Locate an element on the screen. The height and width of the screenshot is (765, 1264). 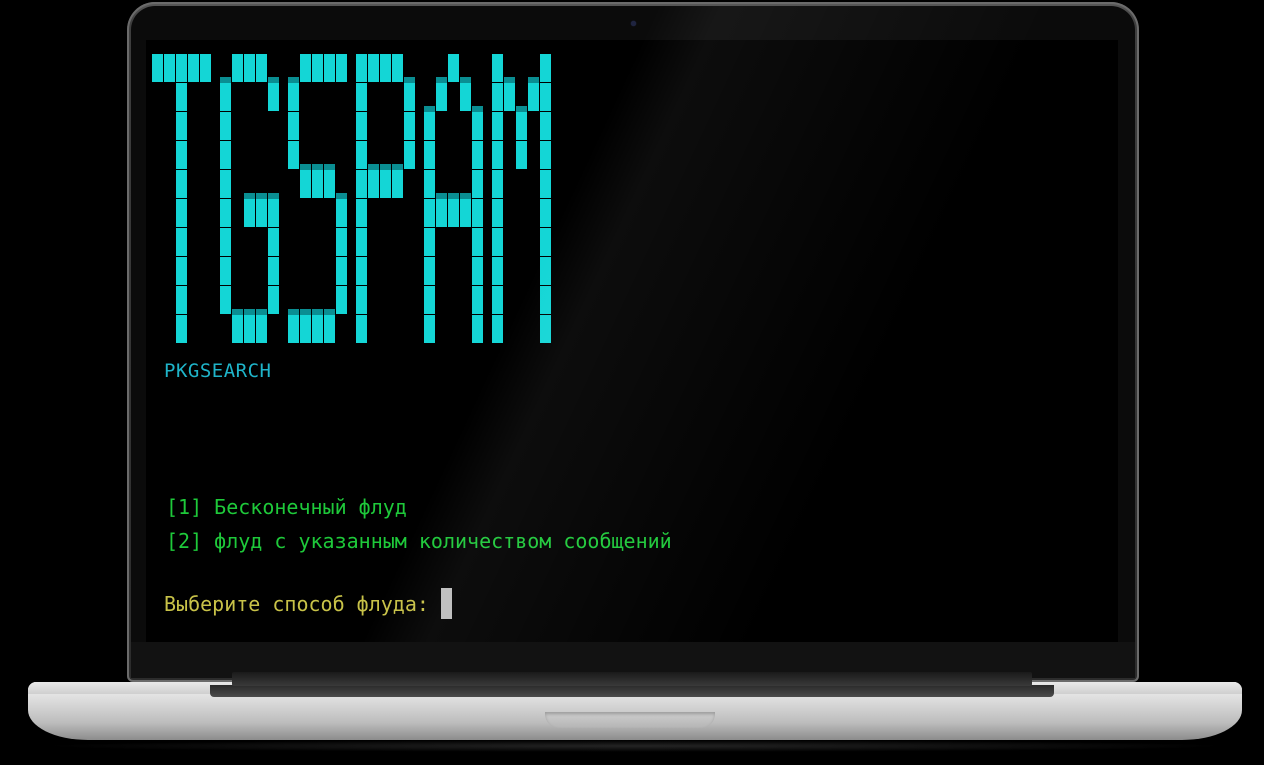
input-prompt: Выберите способ флуда: is located at coordinates (308, 603).